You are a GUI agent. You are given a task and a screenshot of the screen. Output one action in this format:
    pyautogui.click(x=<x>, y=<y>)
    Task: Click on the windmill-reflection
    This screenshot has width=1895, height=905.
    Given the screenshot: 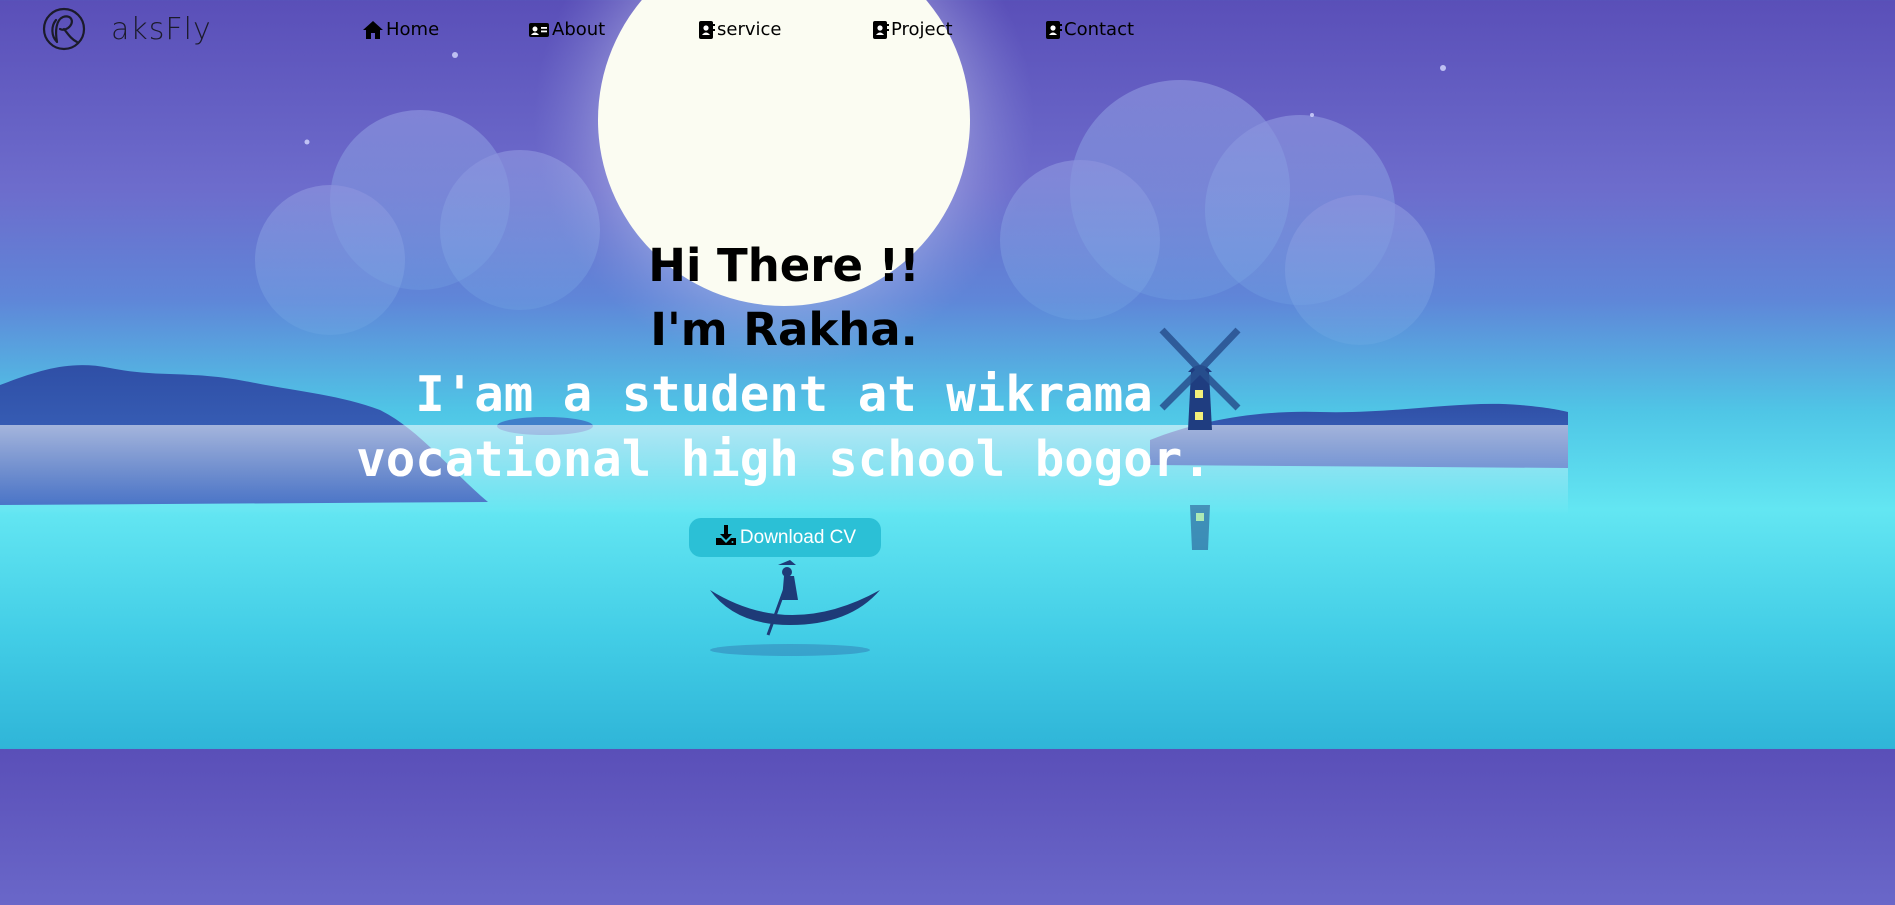 What is the action you would take?
    pyautogui.click(x=1200, y=527)
    